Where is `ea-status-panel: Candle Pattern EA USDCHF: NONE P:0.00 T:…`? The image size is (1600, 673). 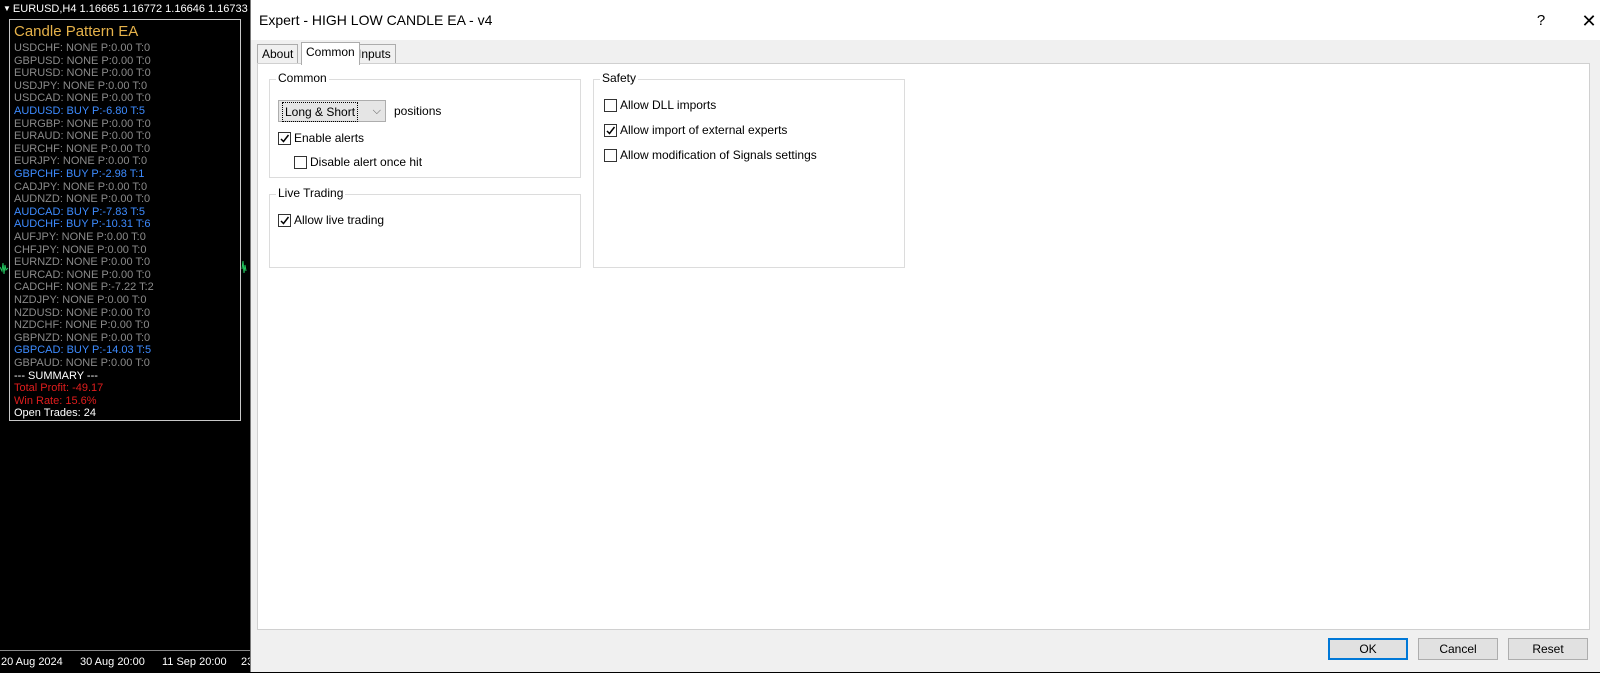
ea-status-panel: Candle Pattern EA USDCHF: NONE P:0.00 T:… is located at coordinates (125, 220).